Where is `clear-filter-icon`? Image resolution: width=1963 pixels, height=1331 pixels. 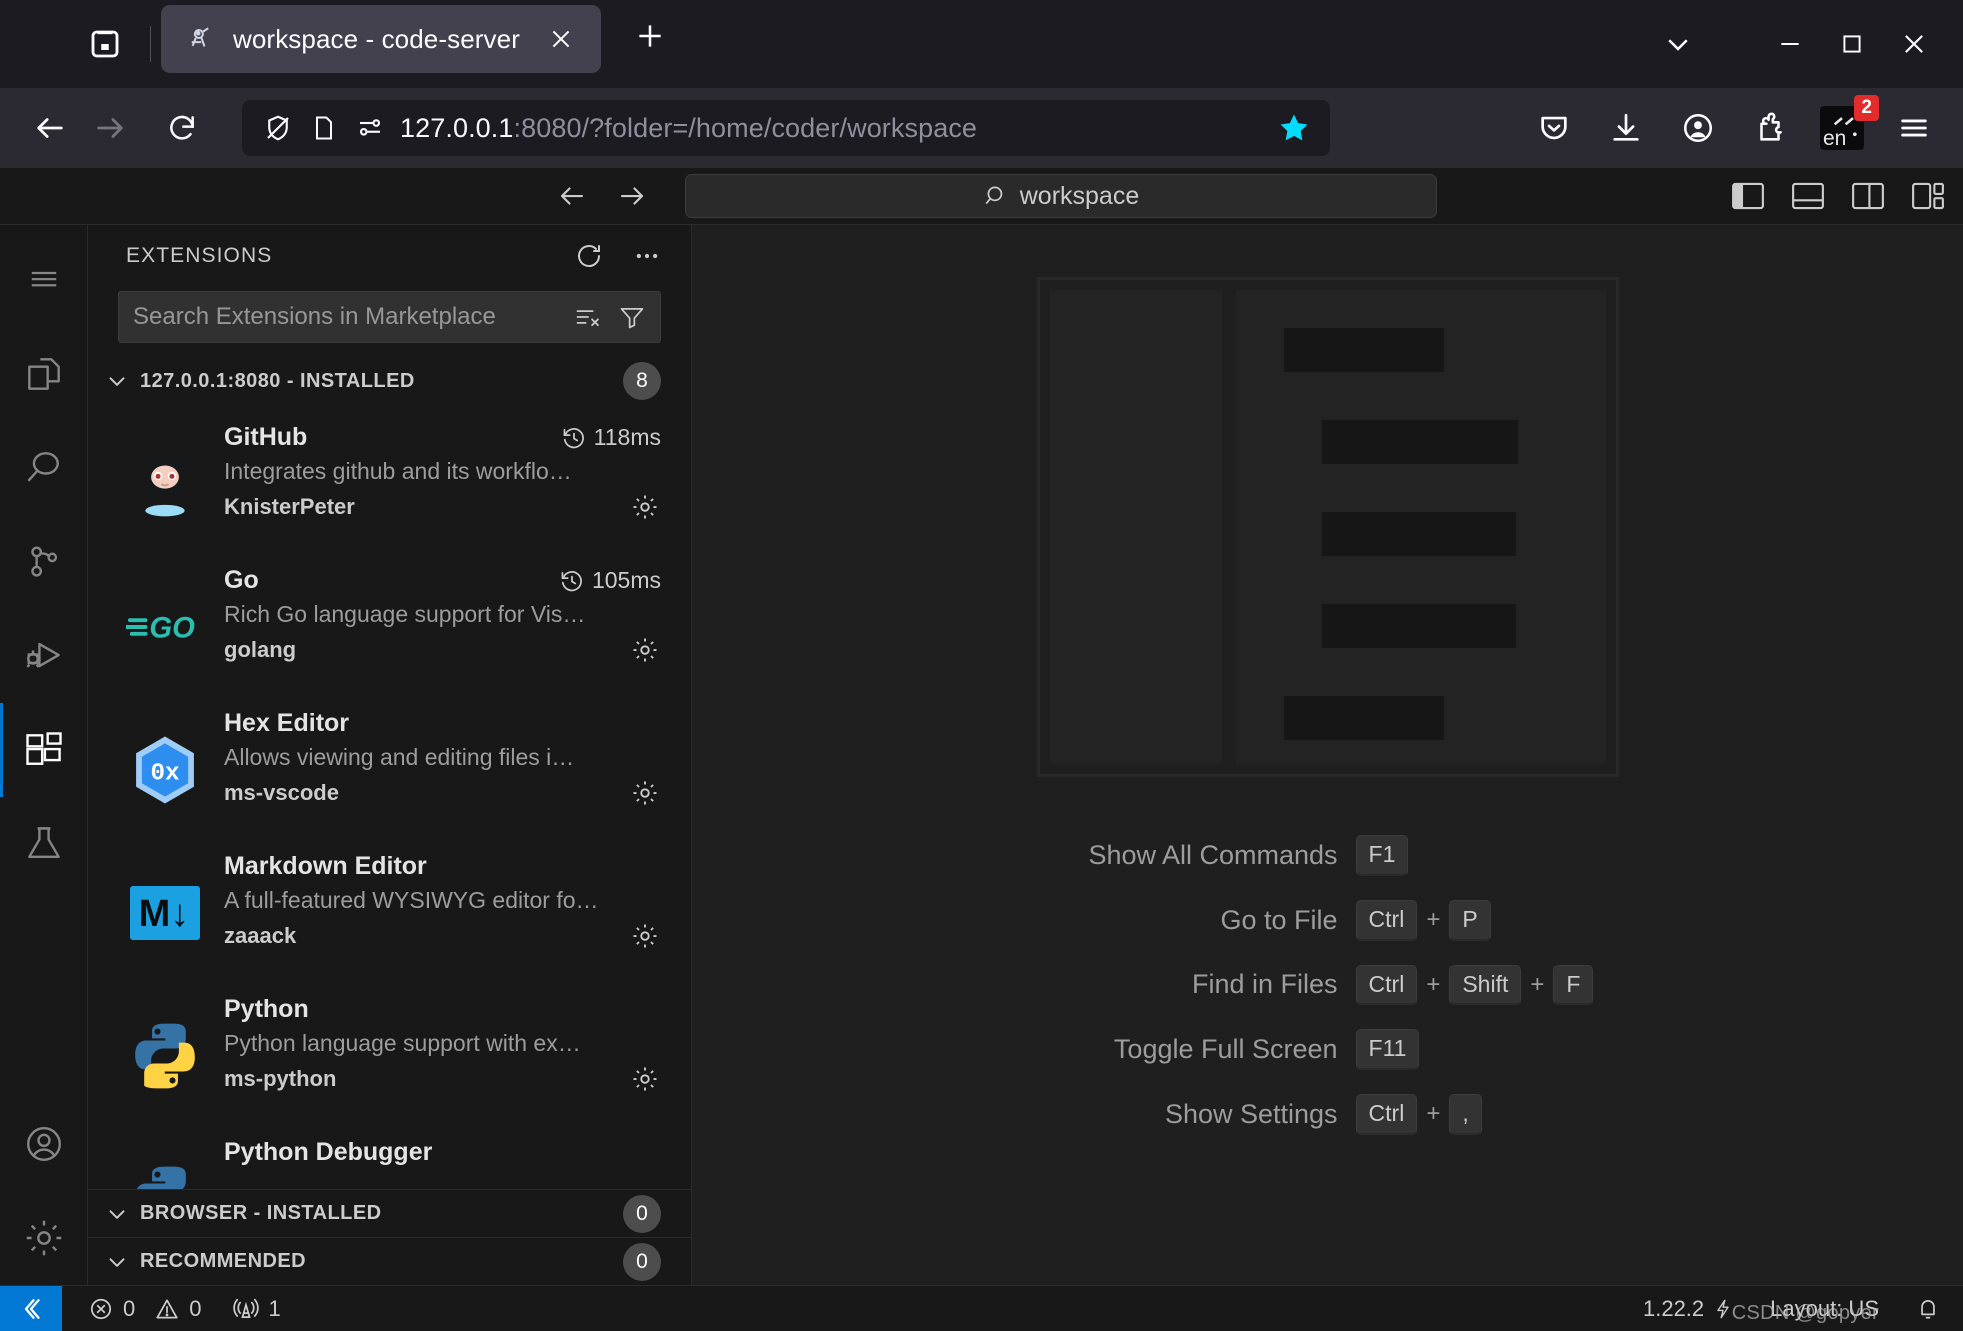
clear-filter-icon is located at coordinates (588, 317).